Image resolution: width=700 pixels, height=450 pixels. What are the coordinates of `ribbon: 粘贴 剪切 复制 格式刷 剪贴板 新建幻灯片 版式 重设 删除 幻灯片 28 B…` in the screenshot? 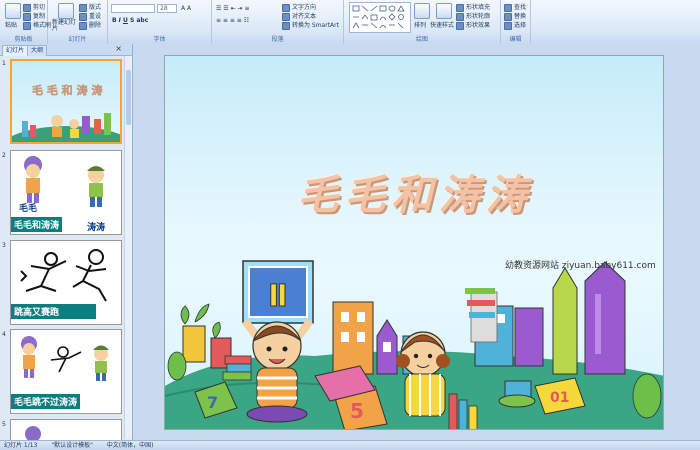 It's located at (350, 22).